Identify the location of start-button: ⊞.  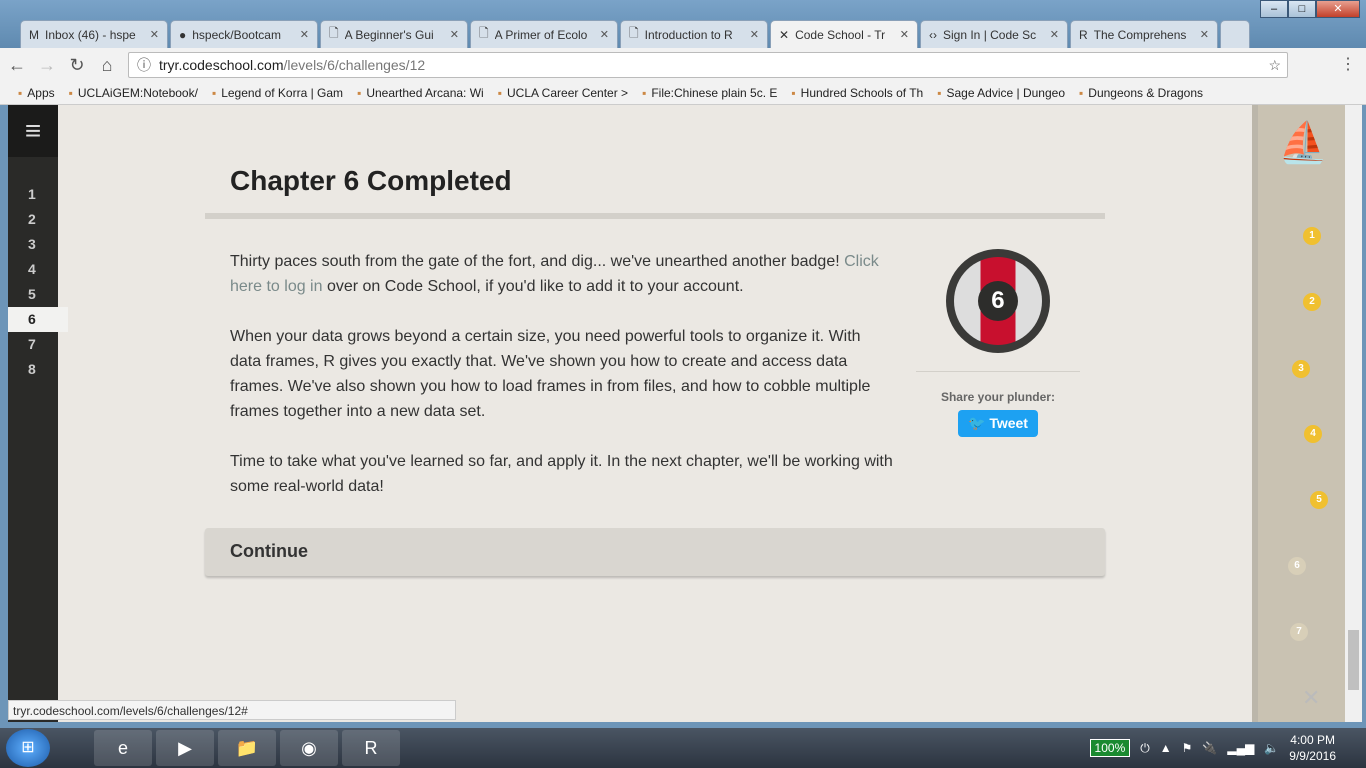
(28, 748).